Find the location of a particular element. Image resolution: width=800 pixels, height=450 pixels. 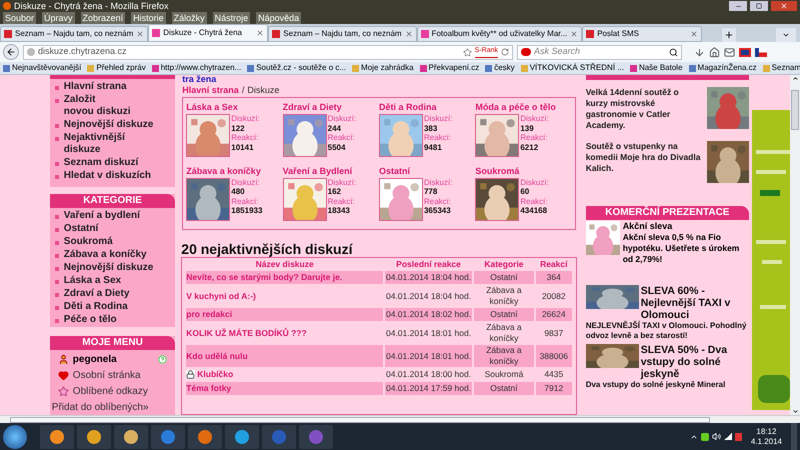

table-cell-text: 364 is located at coordinates (554, 277).